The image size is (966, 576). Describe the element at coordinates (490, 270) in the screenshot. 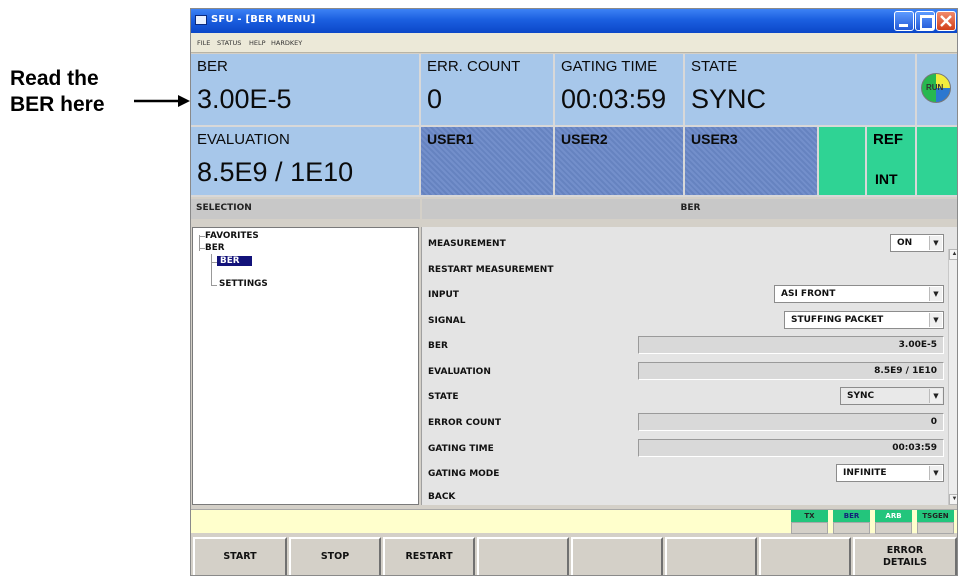

I see `restart-measurement-button: RESTART MEASUREMENT` at that location.